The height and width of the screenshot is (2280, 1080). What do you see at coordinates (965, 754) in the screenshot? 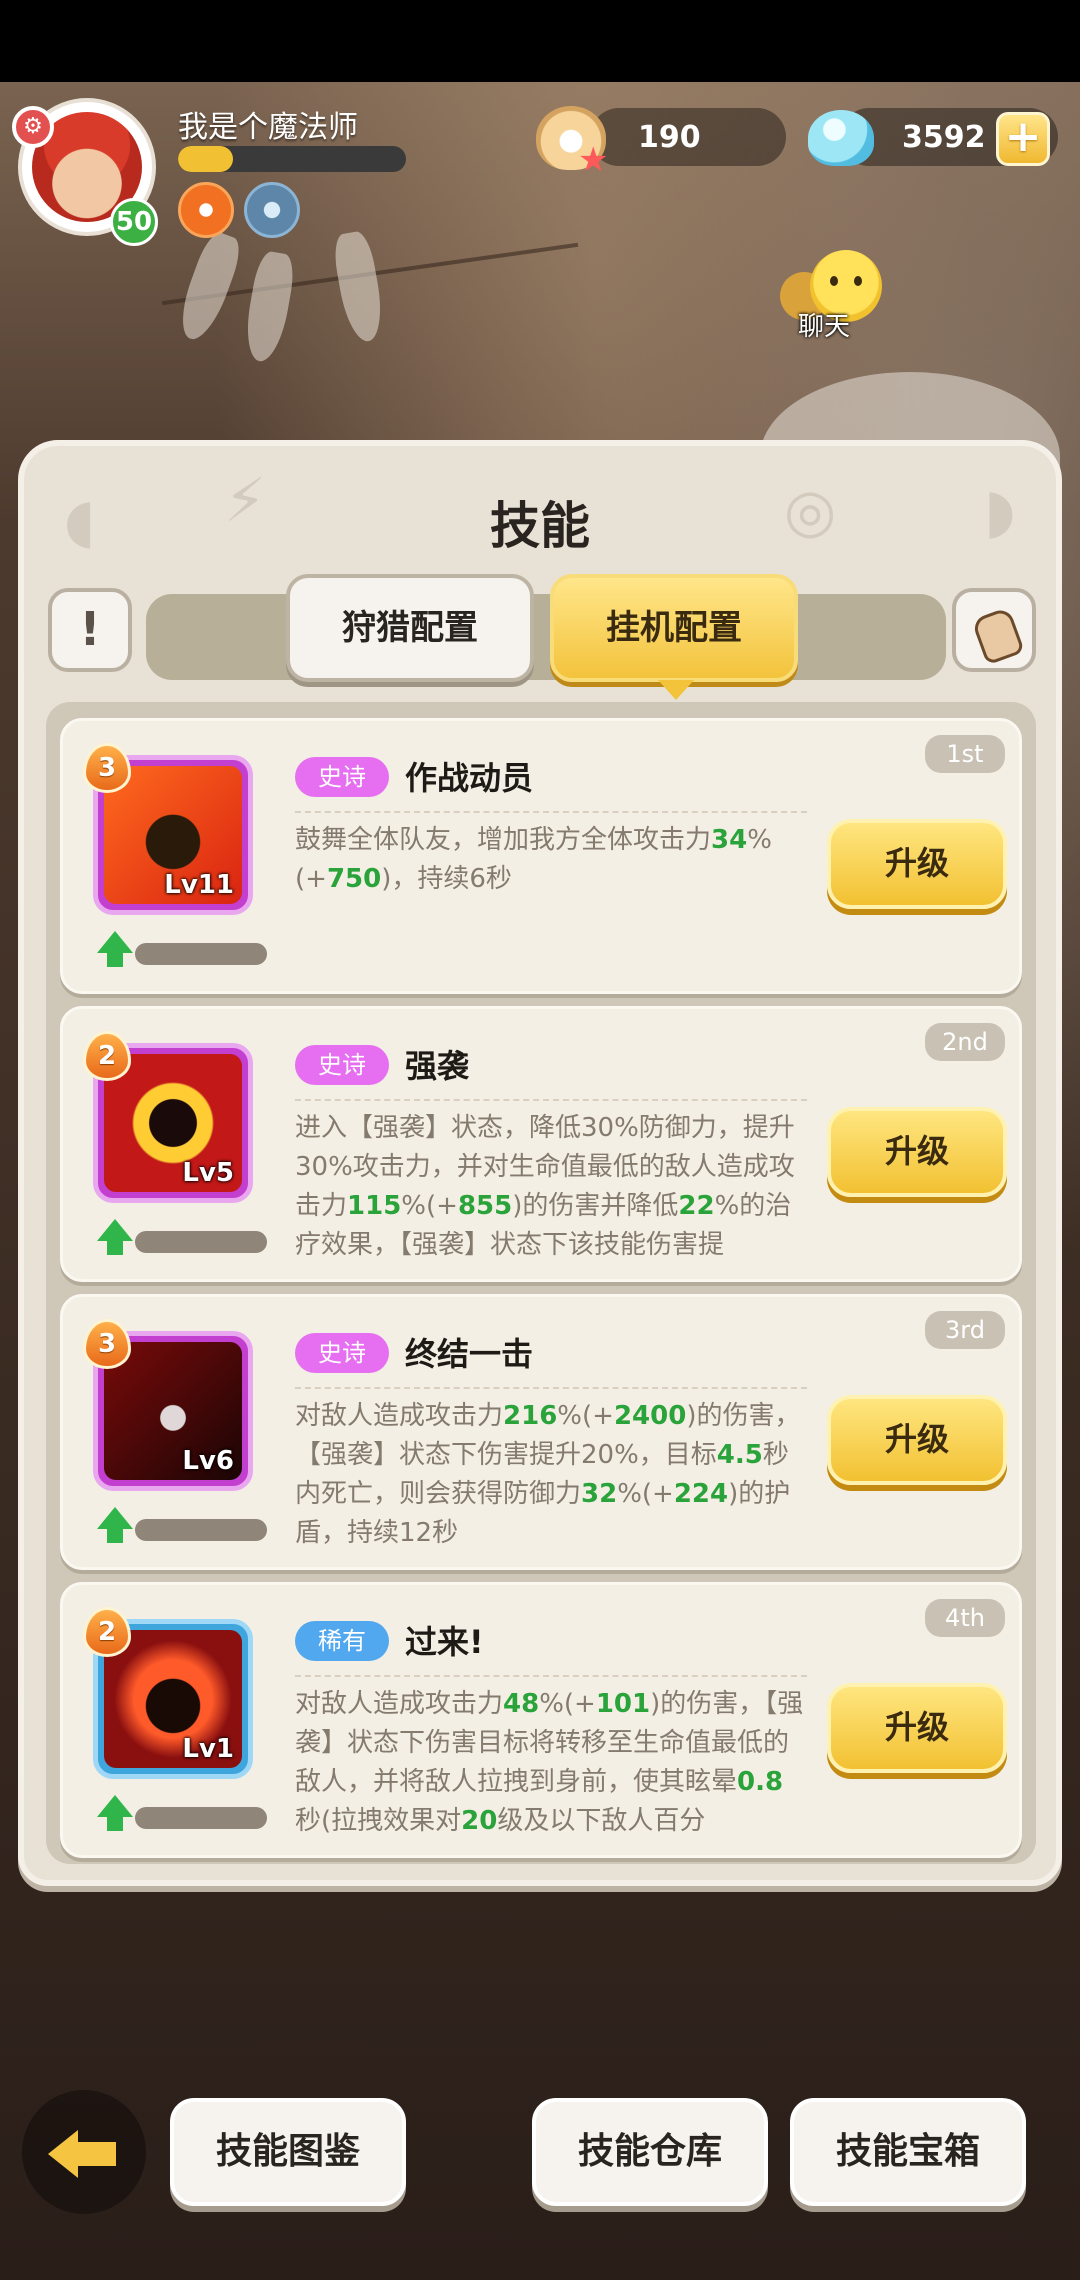
I see `skill-rank-tag: 1st` at bounding box center [965, 754].